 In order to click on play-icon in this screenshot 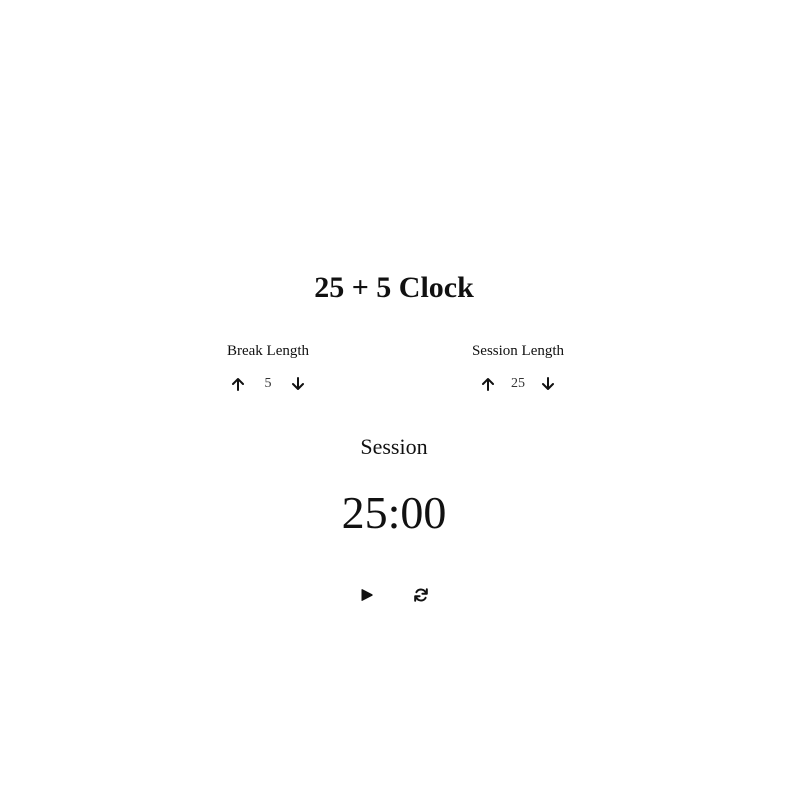, I will do `click(367, 595)`.